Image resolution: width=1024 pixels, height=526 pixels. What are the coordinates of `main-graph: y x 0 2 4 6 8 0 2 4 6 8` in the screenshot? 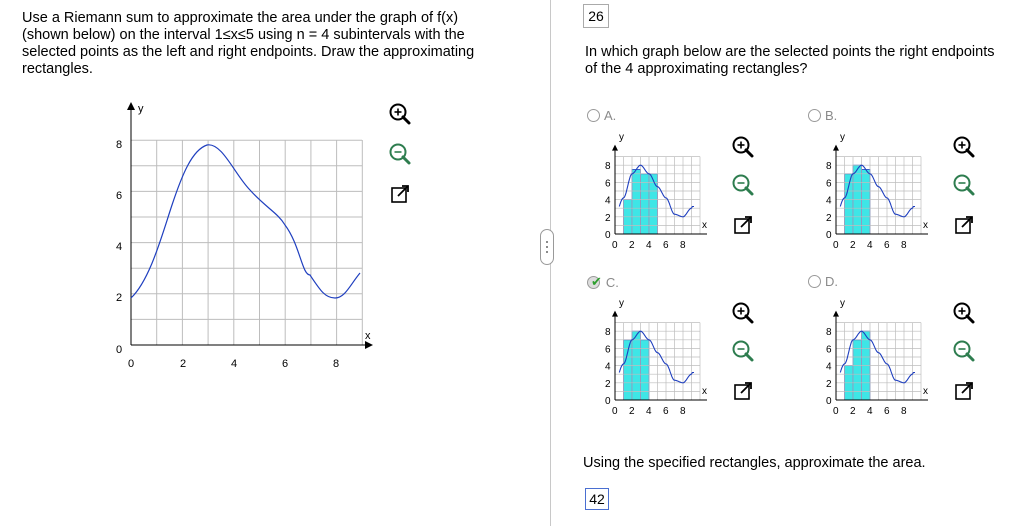 It's located at (244, 236).